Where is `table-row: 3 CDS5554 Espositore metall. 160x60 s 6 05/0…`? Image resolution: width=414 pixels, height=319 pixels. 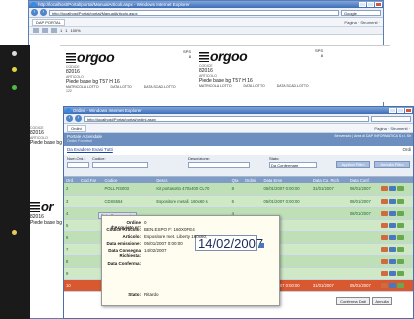
table-row: 3 CDS5554 Espositore metall. 160x60 s 6 05/0… is located at coordinates (238, 201).